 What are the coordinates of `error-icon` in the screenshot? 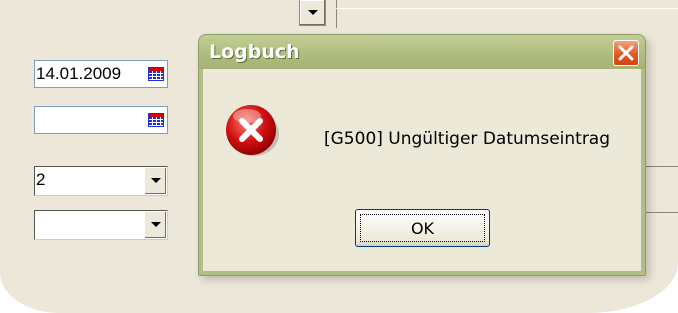 It's located at (252, 130).